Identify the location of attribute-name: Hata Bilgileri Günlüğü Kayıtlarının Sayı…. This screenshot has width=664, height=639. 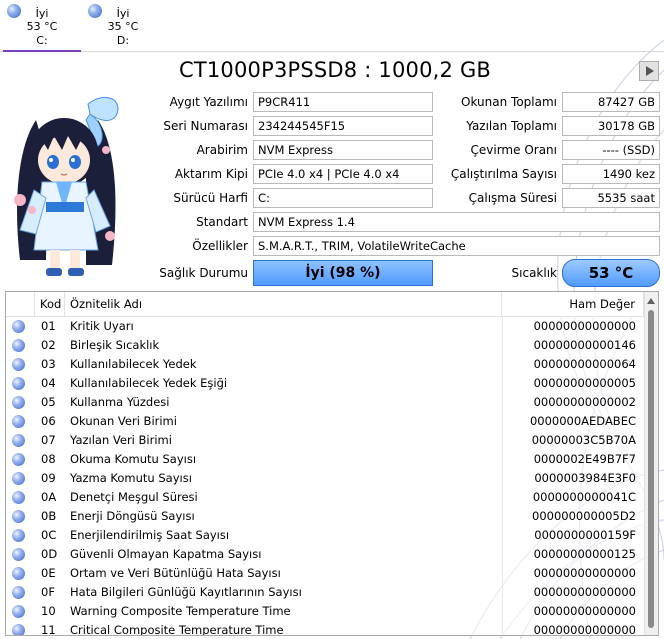
(186, 592).